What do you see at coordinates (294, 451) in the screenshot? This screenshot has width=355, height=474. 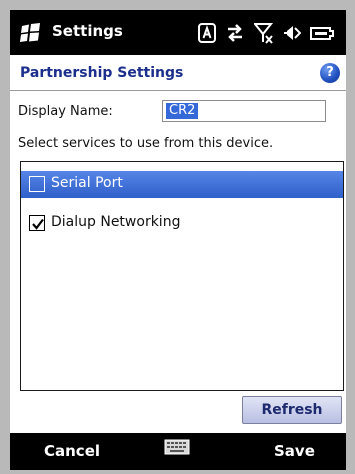 I see `save-softkey: Save` at bounding box center [294, 451].